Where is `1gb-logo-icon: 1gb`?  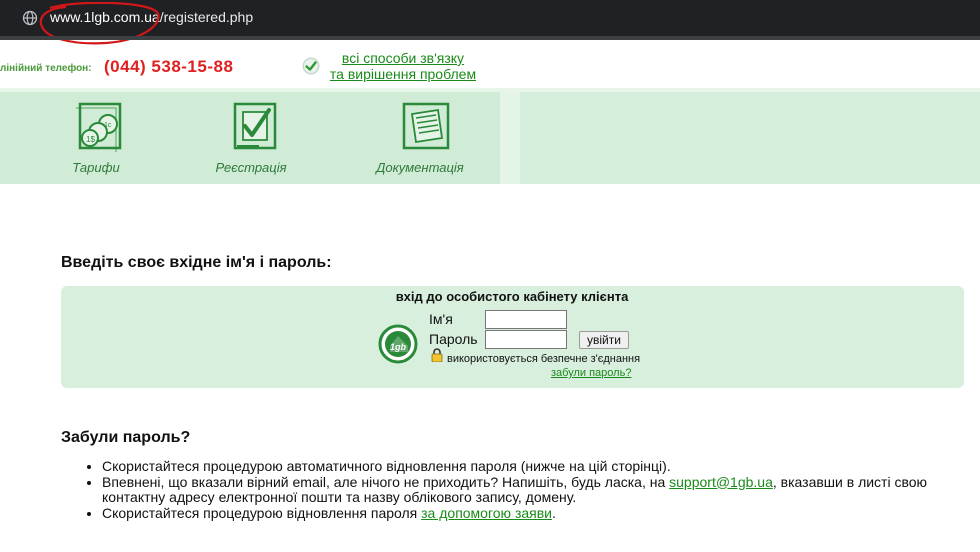
1gb-logo-icon: 1gb is located at coordinates (398, 344).